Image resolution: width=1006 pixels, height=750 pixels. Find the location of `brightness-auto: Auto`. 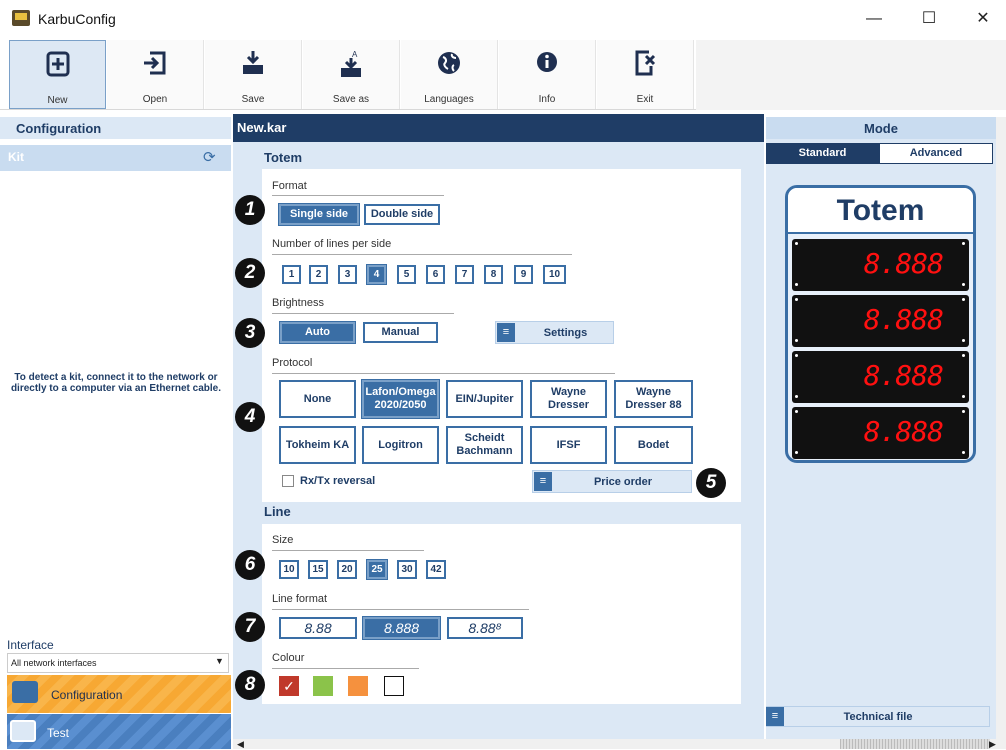

brightness-auto: Auto is located at coordinates (317, 332).